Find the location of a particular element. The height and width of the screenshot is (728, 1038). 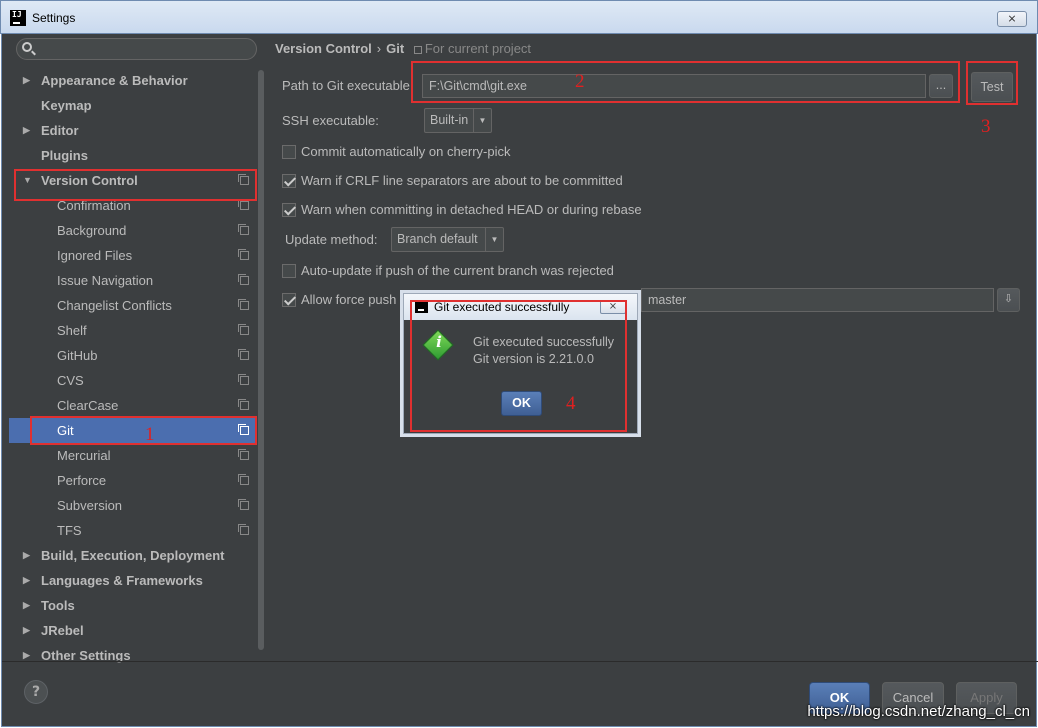

cherry-pick-checkbox is located at coordinates (289, 152).